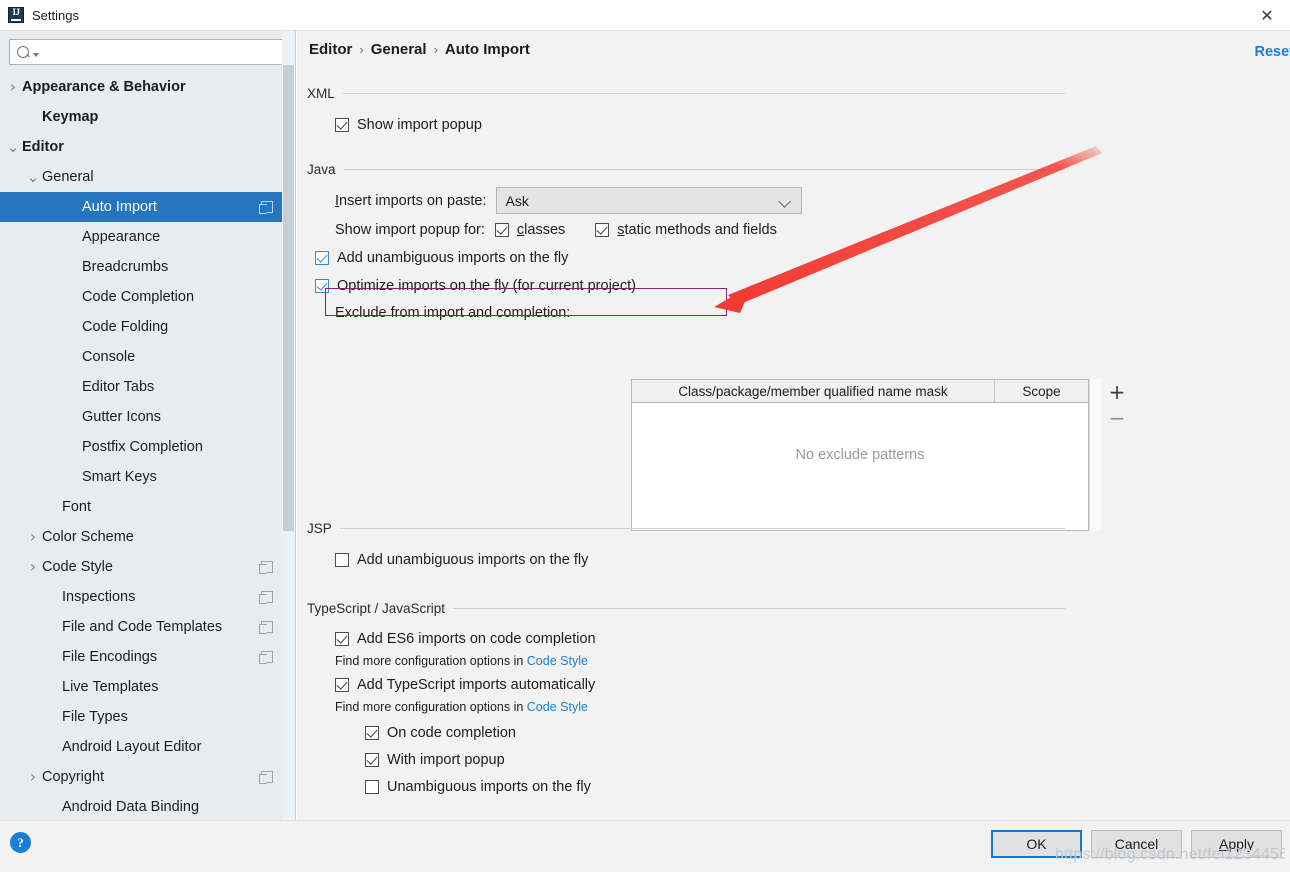 This screenshot has height=872, width=1290. What do you see at coordinates (330, 49) in the screenshot?
I see `breadcrumb-part-editor: Editor` at bounding box center [330, 49].